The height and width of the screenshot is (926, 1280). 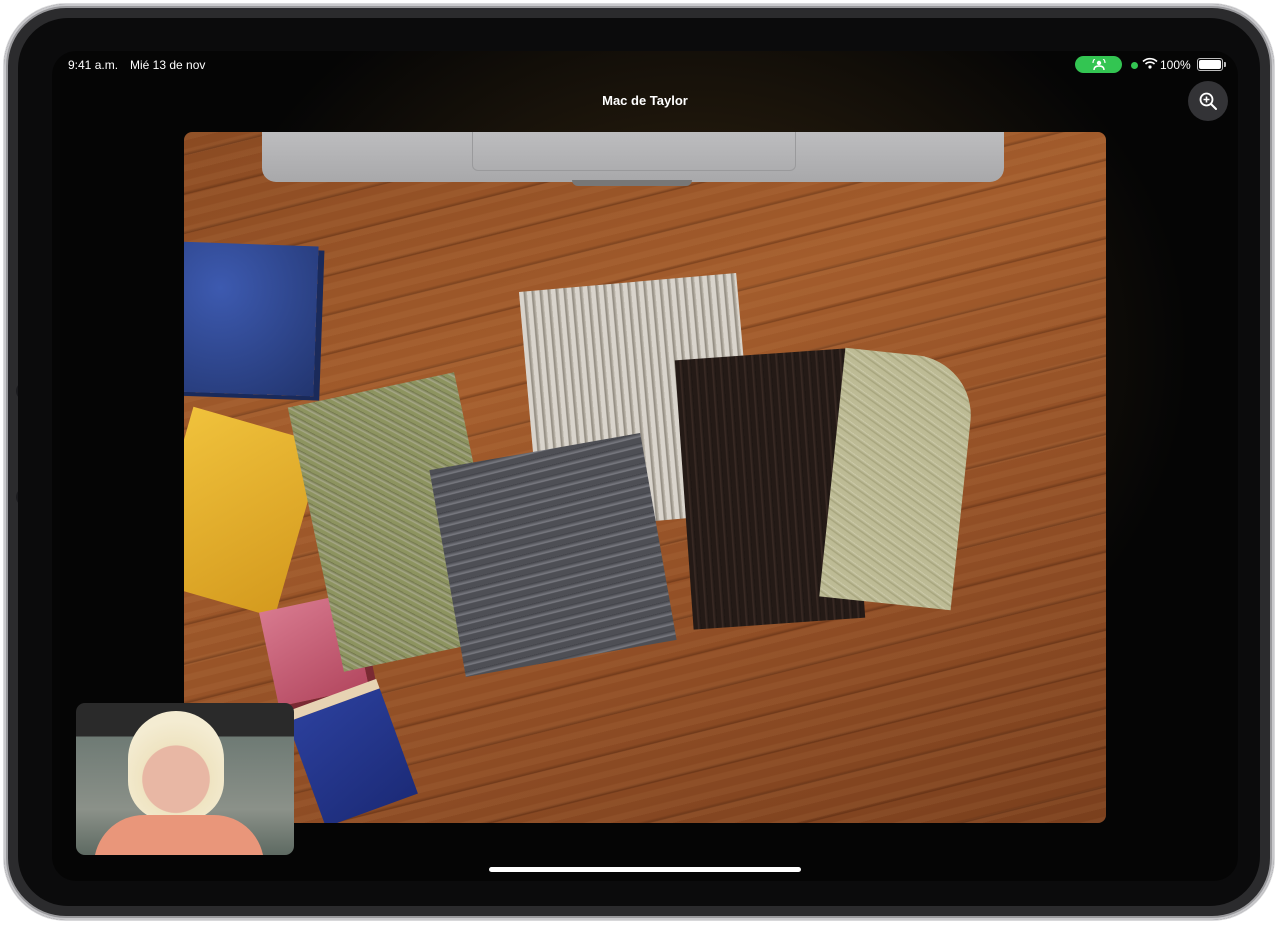 I want to click on blue-stone-sample, so click(x=251, y=319).